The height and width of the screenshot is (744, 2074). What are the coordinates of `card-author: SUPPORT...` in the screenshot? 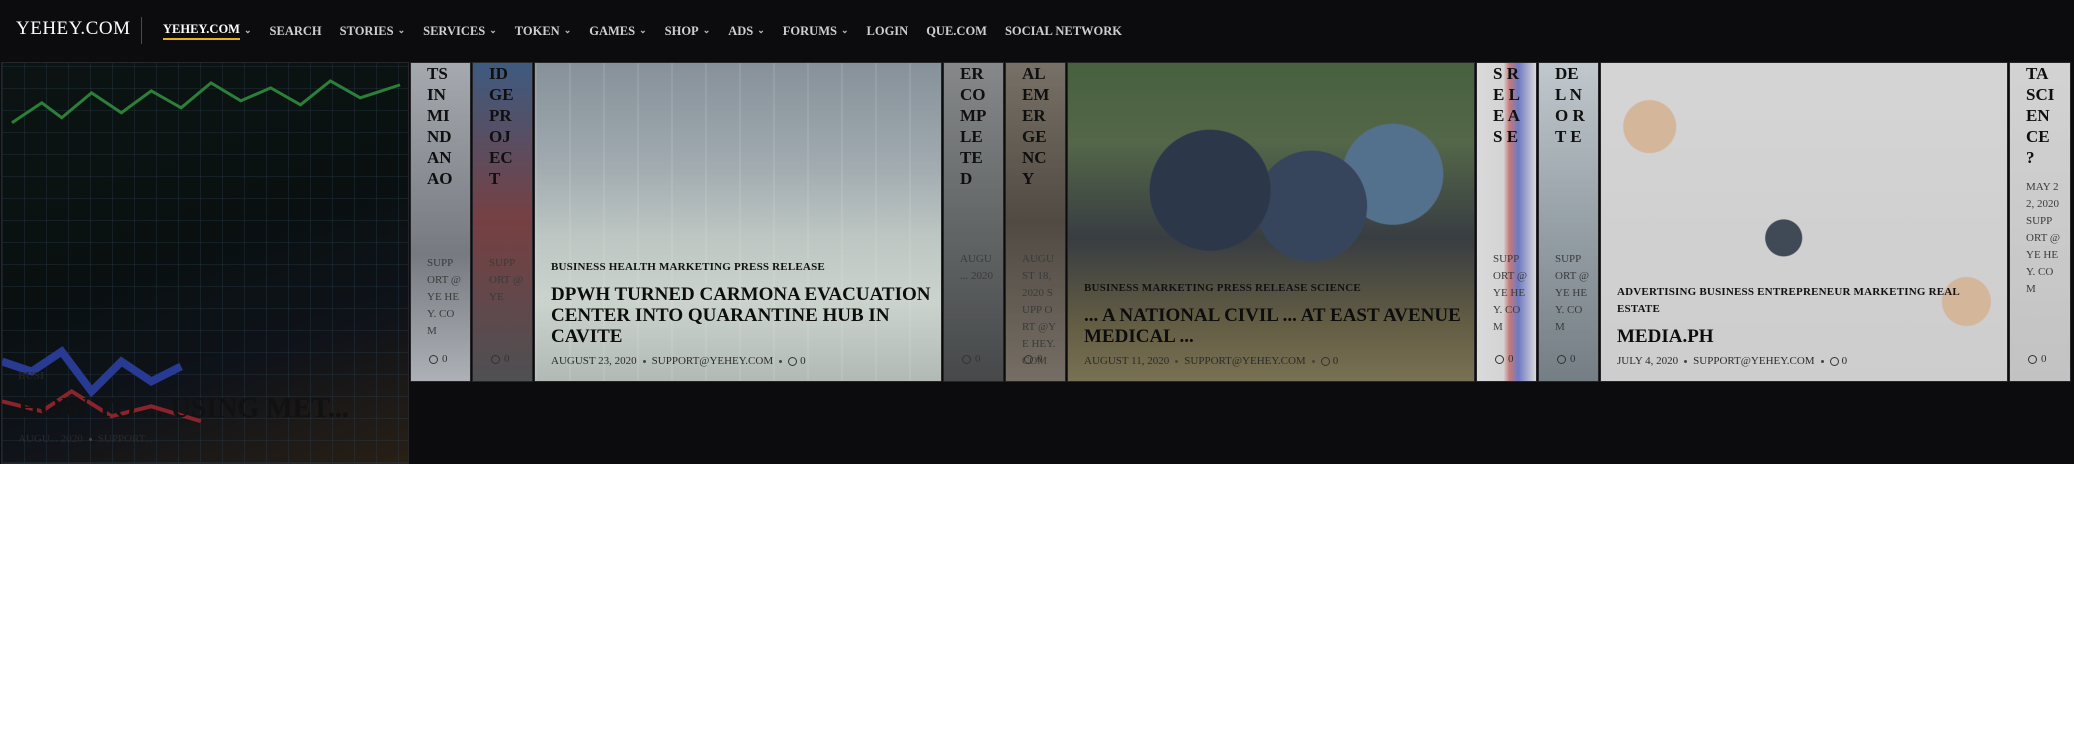 It's located at (125, 439).